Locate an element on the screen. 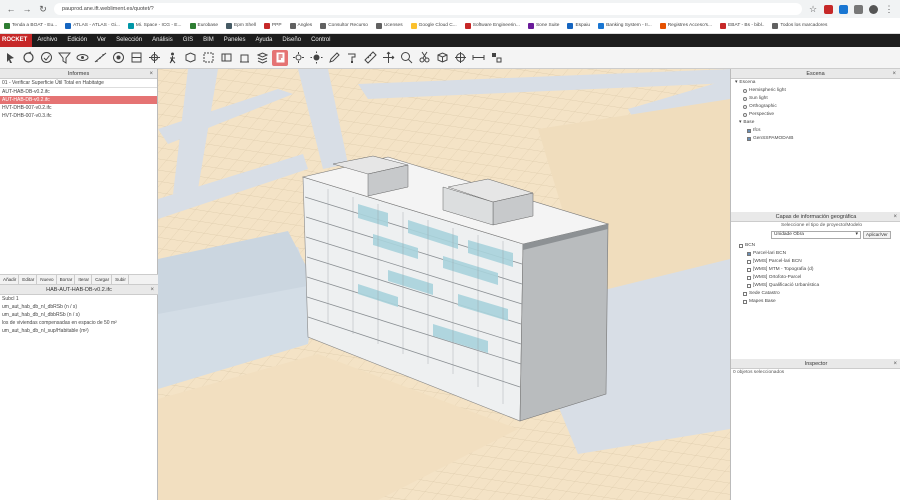  menu-item: Análisis is located at coordinates (162, 40).